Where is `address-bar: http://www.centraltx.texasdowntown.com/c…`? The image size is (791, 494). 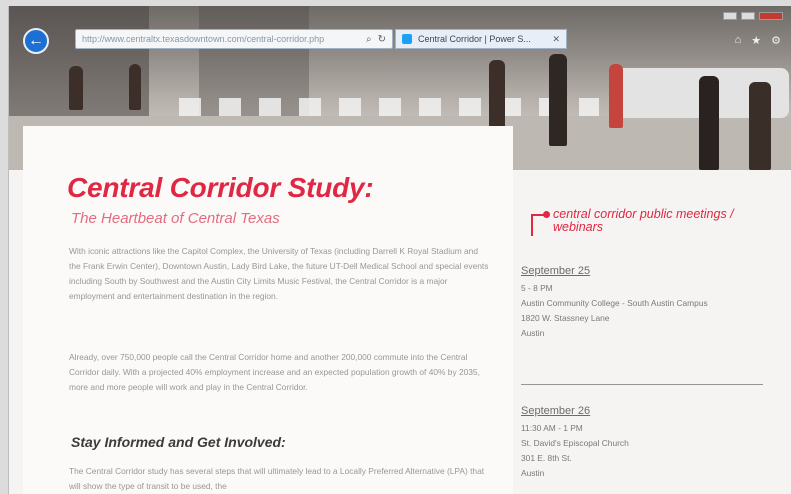
address-bar: http://www.centraltx.texasdowntown.com/c… is located at coordinates (234, 39).